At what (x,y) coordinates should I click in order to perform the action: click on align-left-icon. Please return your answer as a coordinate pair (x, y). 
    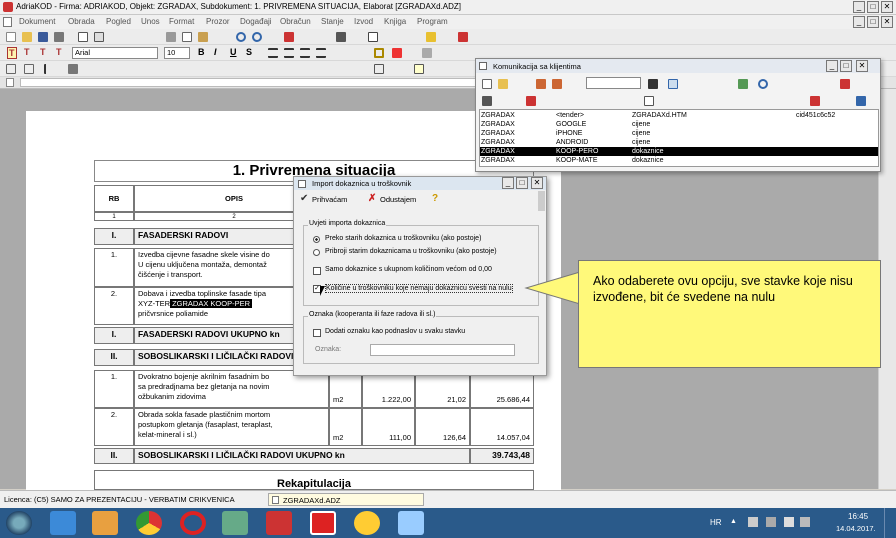
    Looking at the image, I should click on (273, 53).